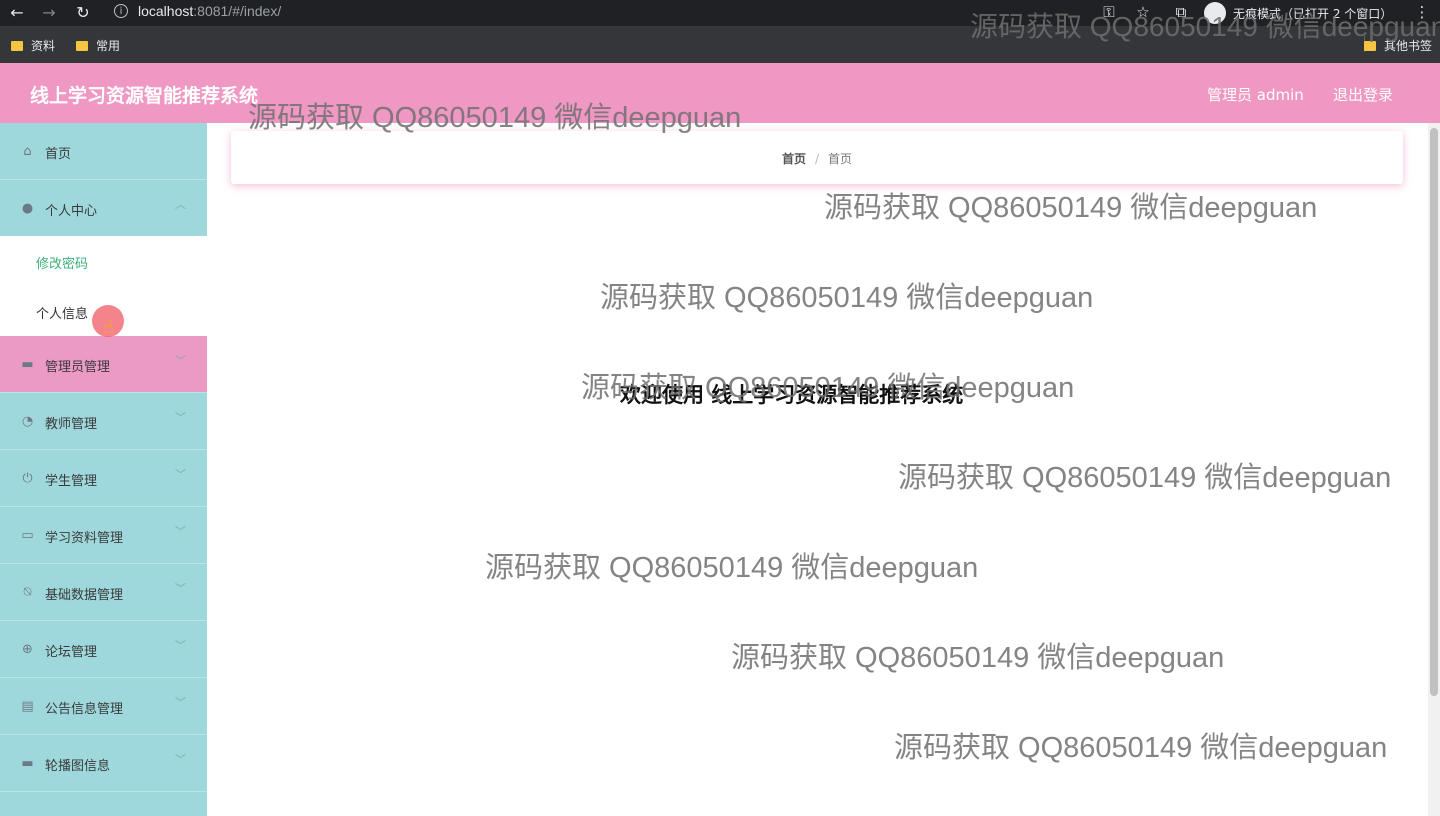  I want to click on back-arrow-icon: ←, so click(17, 13).